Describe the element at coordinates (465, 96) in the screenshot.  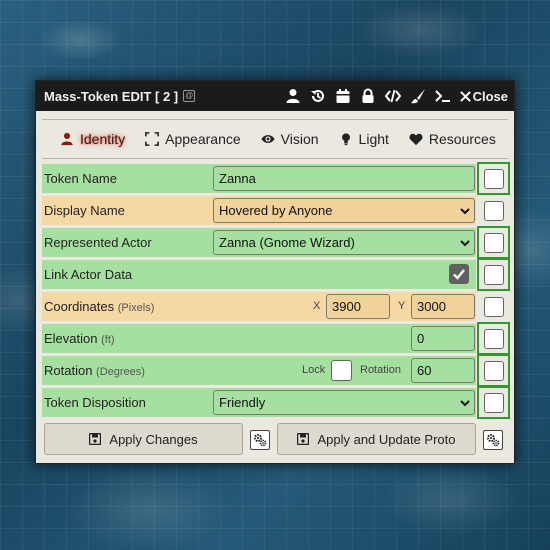
I see `close-icon` at that location.